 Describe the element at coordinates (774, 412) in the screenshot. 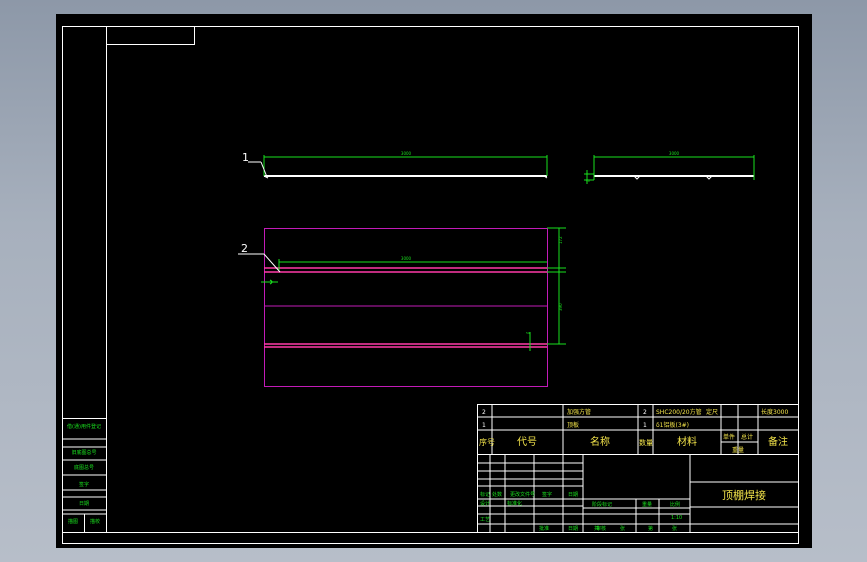

I see `bom-row-1-remark: 长度3000` at that location.